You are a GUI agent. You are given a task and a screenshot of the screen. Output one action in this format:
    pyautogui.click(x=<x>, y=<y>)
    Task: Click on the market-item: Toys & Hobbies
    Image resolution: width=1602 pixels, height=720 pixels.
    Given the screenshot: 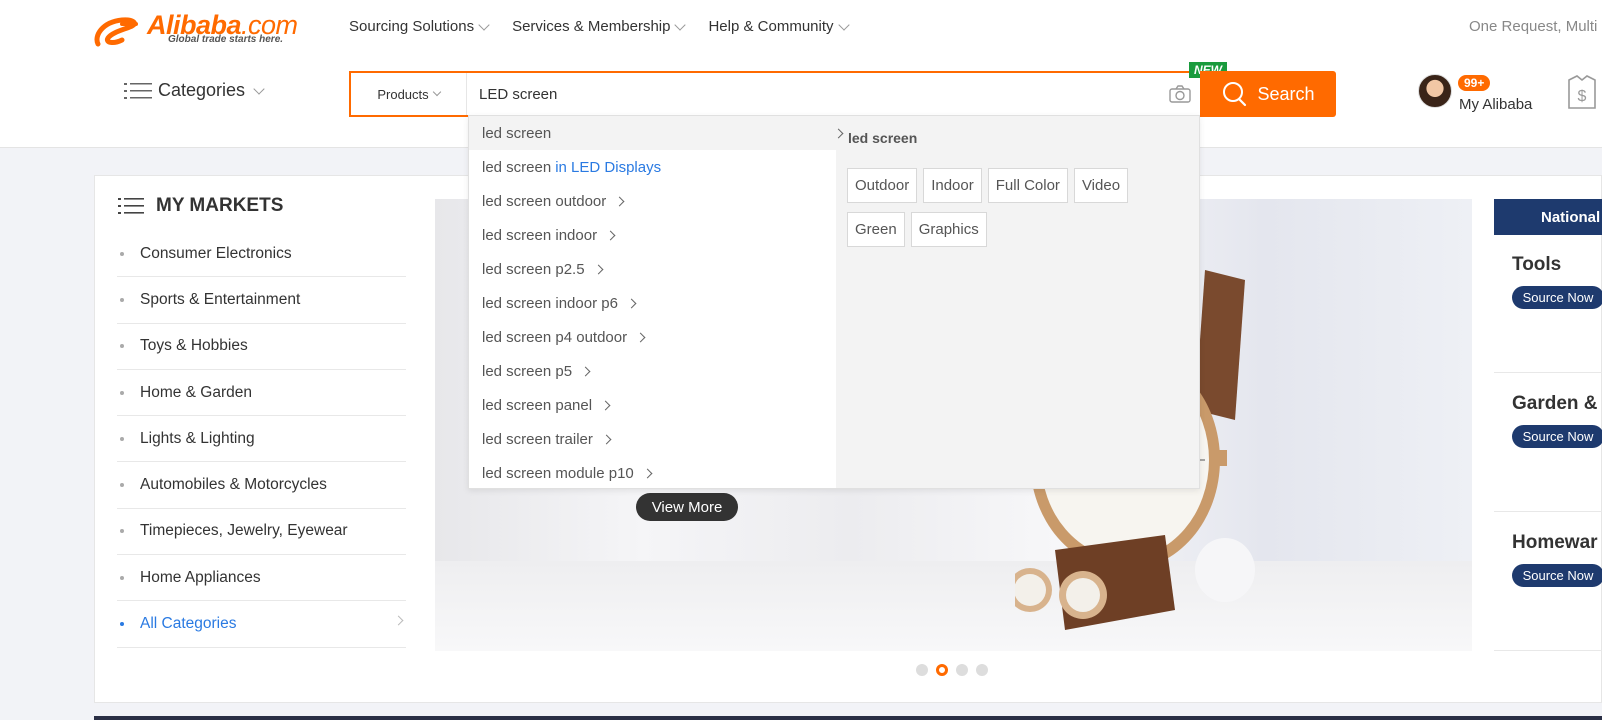 What is the action you would take?
    pyautogui.click(x=261, y=347)
    